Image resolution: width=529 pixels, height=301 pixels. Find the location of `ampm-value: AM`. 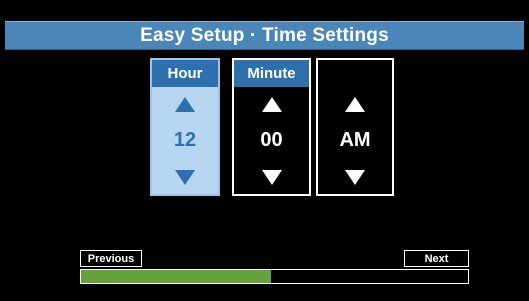

ampm-value: AM is located at coordinates (355, 140).